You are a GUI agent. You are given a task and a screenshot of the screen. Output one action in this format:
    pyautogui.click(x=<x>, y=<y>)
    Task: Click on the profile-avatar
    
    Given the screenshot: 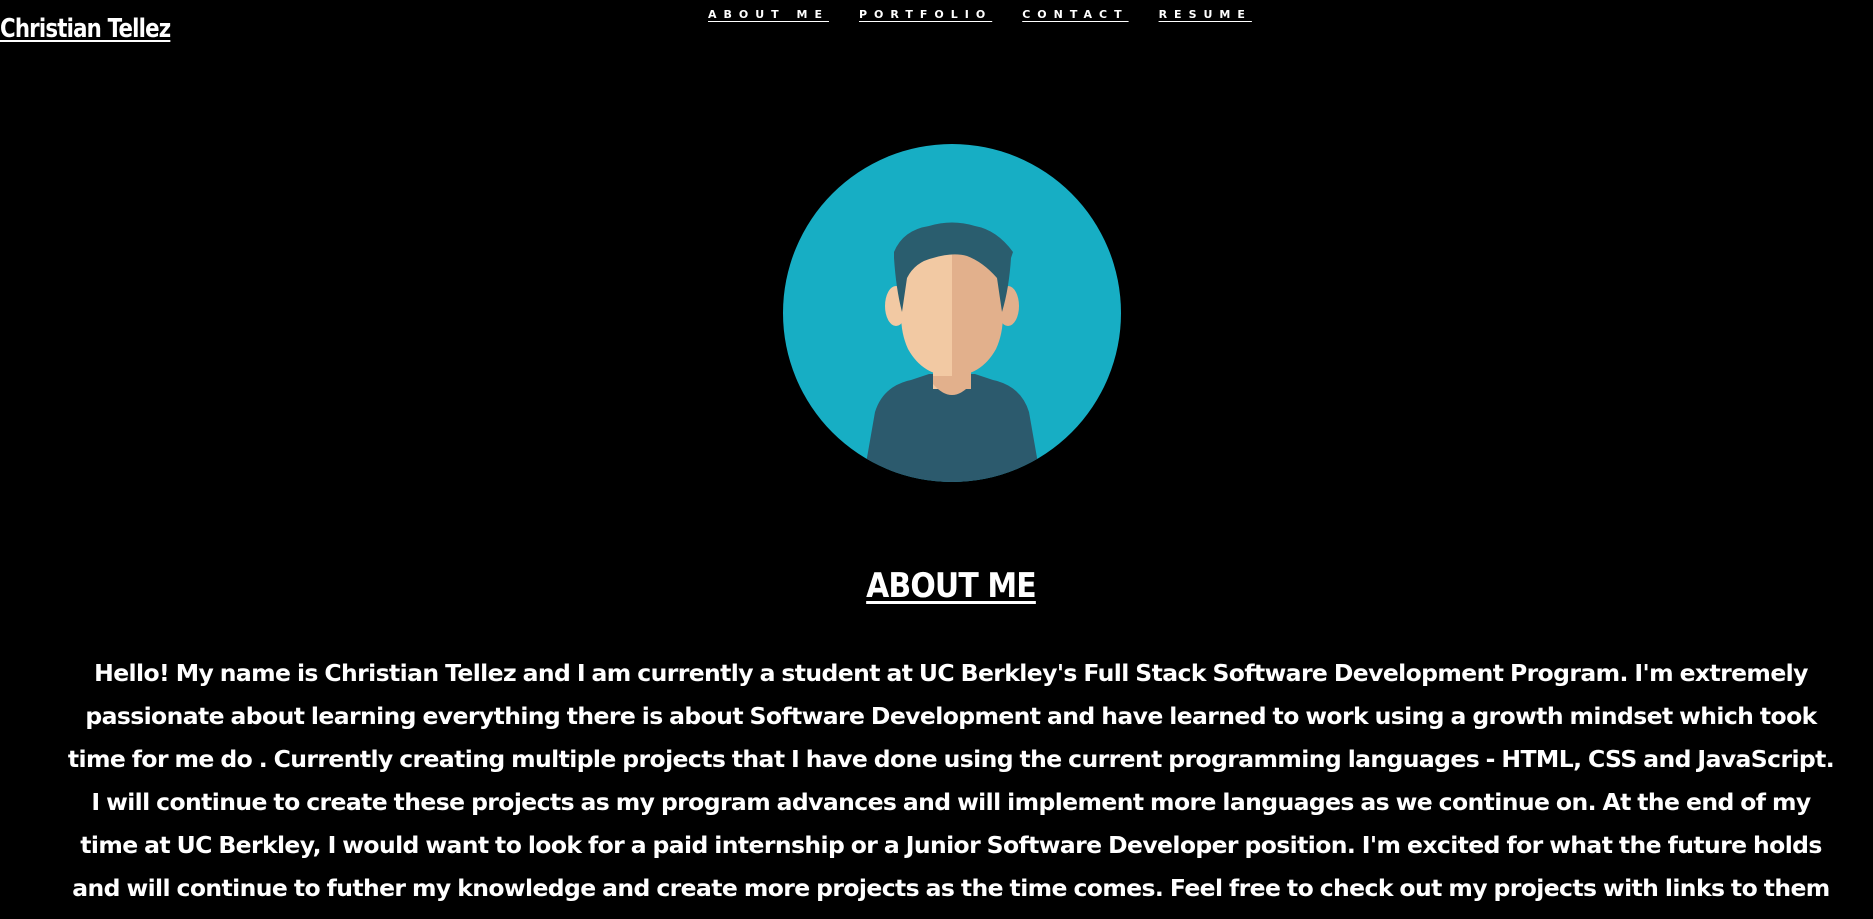 What is the action you would take?
    pyautogui.click(x=952, y=313)
    